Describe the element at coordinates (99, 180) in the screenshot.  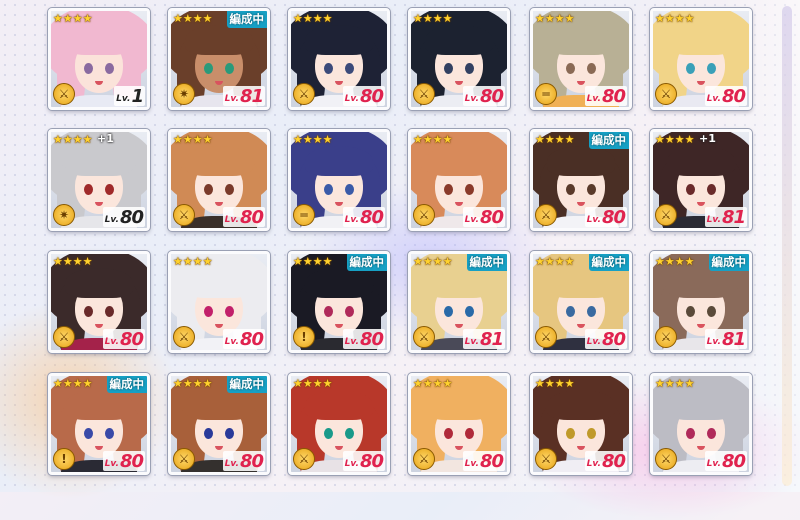
I see `character-card: ★★★★ +1 ✷ Lv. 80` at that location.